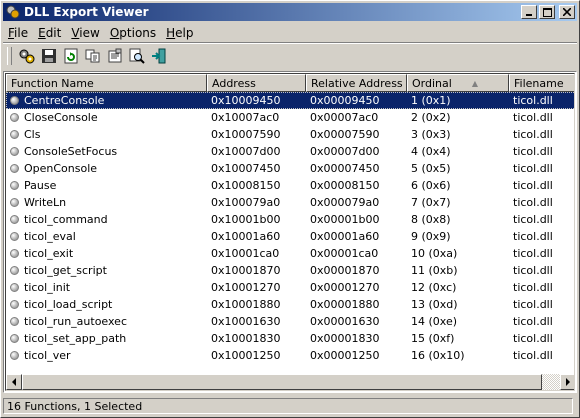  What do you see at coordinates (106, 253) in the screenshot?
I see `function-name-cell: ticol_exit` at bounding box center [106, 253].